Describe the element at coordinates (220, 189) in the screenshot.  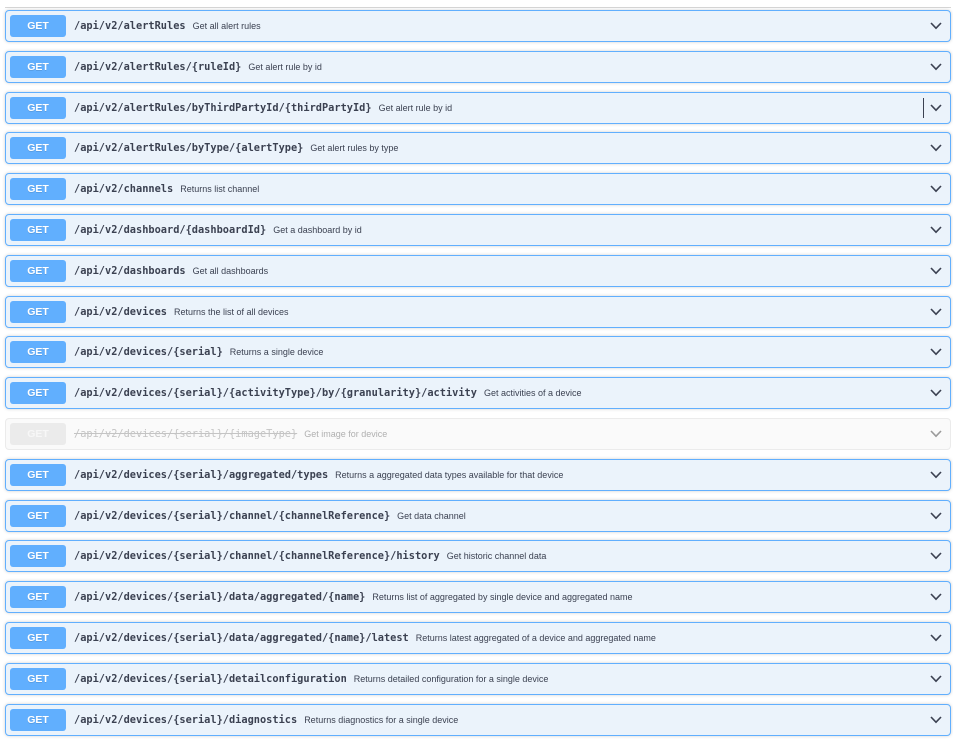
I see `endpoint-summary: Returns list channel` at that location.